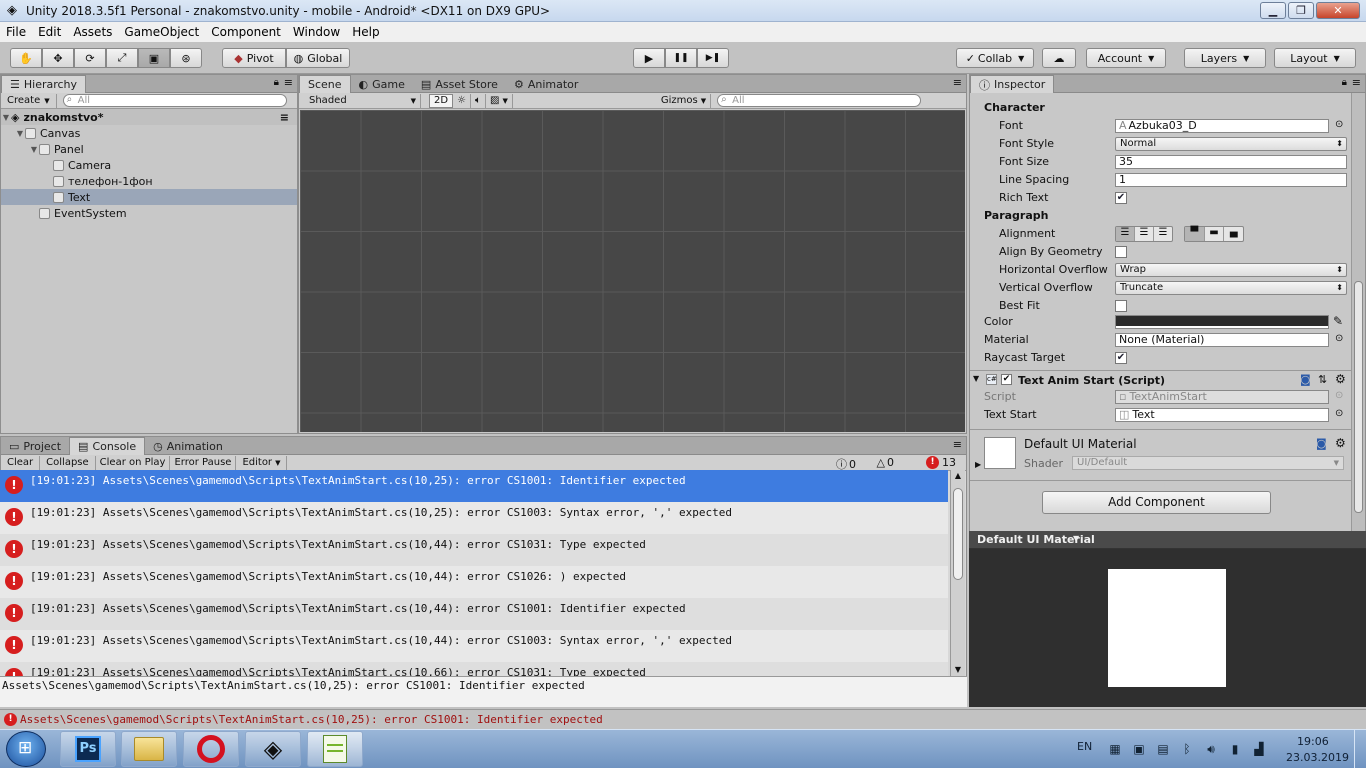  I want to click on menu-component: Component, so click(246, 32).